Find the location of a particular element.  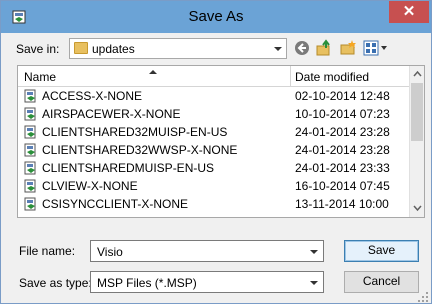

file-name-label: File name: is located at coordinates (47, 251).